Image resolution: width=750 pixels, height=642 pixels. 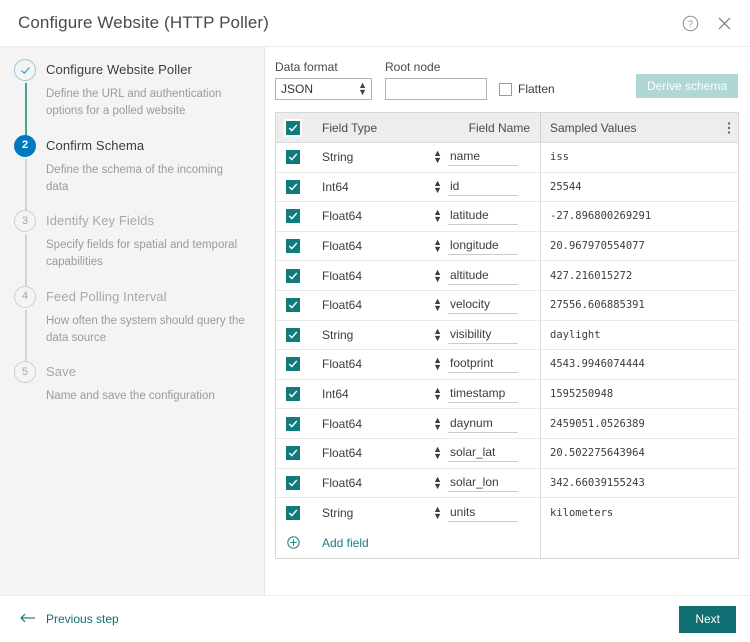 What do you see at coordinates (379, 127) in the screenshot?
I see `header-field-type: Field Type` at bounding box center [379, 127].